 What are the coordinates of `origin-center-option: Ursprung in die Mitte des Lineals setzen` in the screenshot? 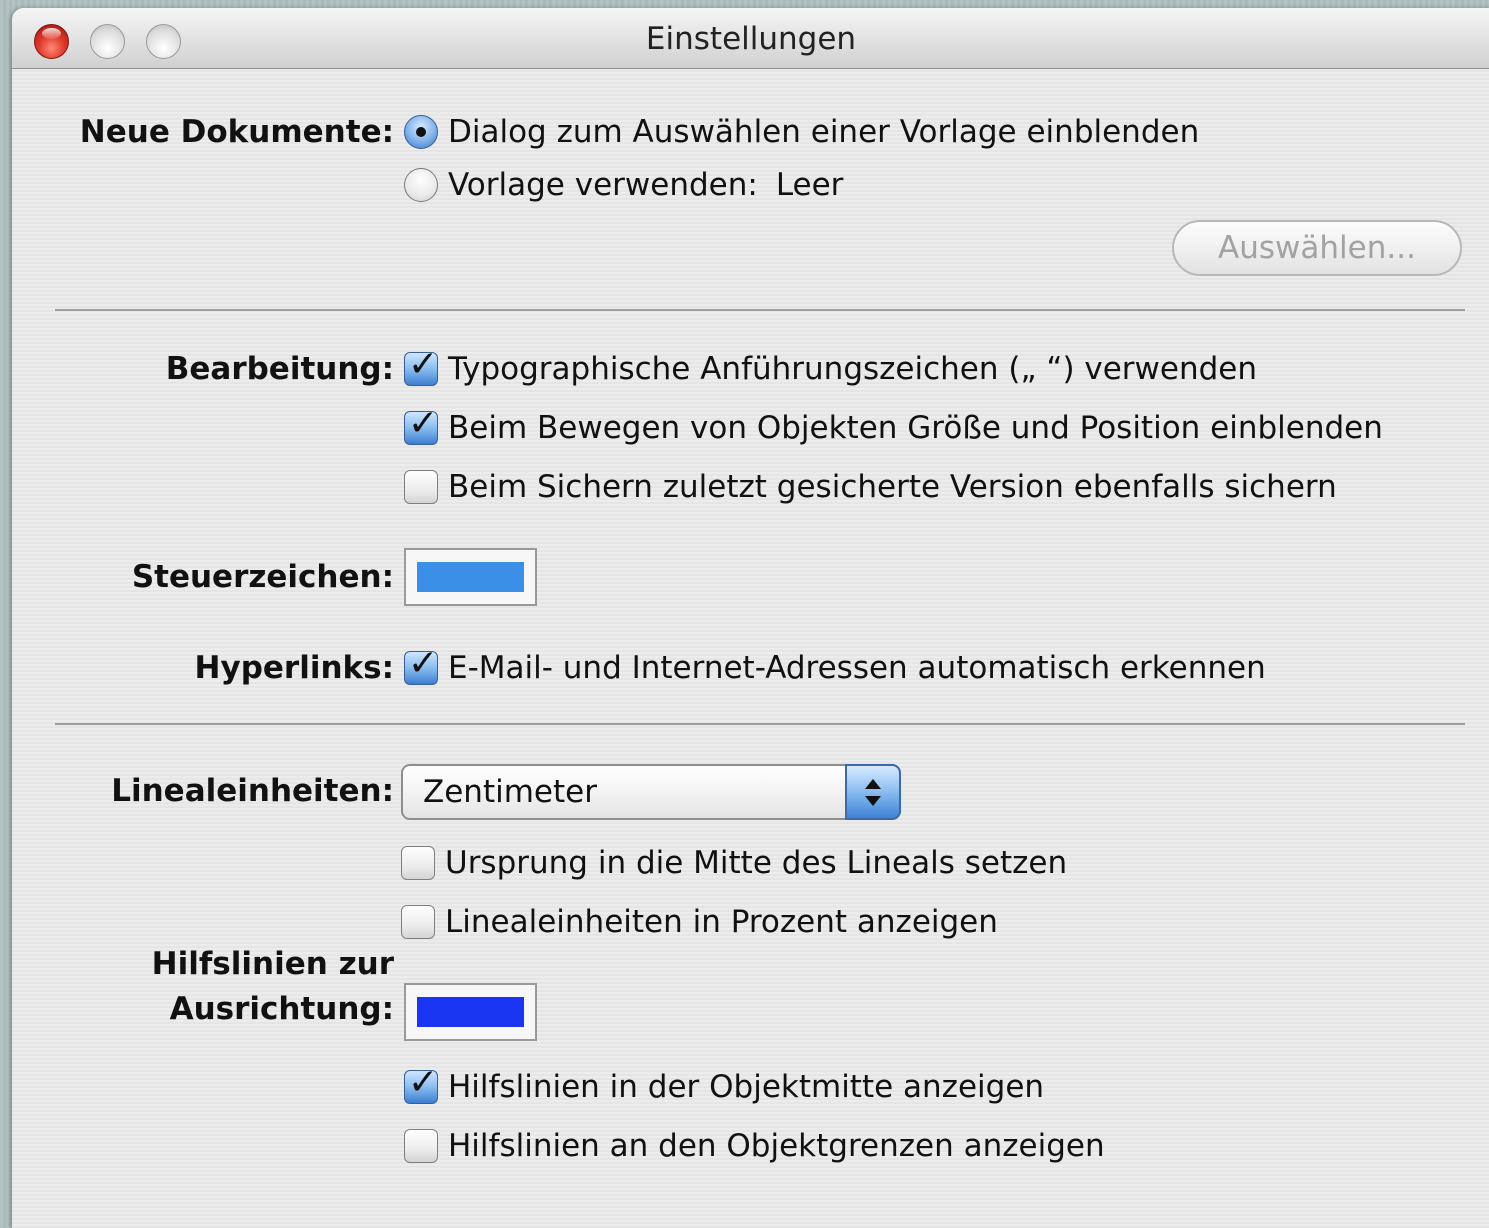 It's located at (734, 863).